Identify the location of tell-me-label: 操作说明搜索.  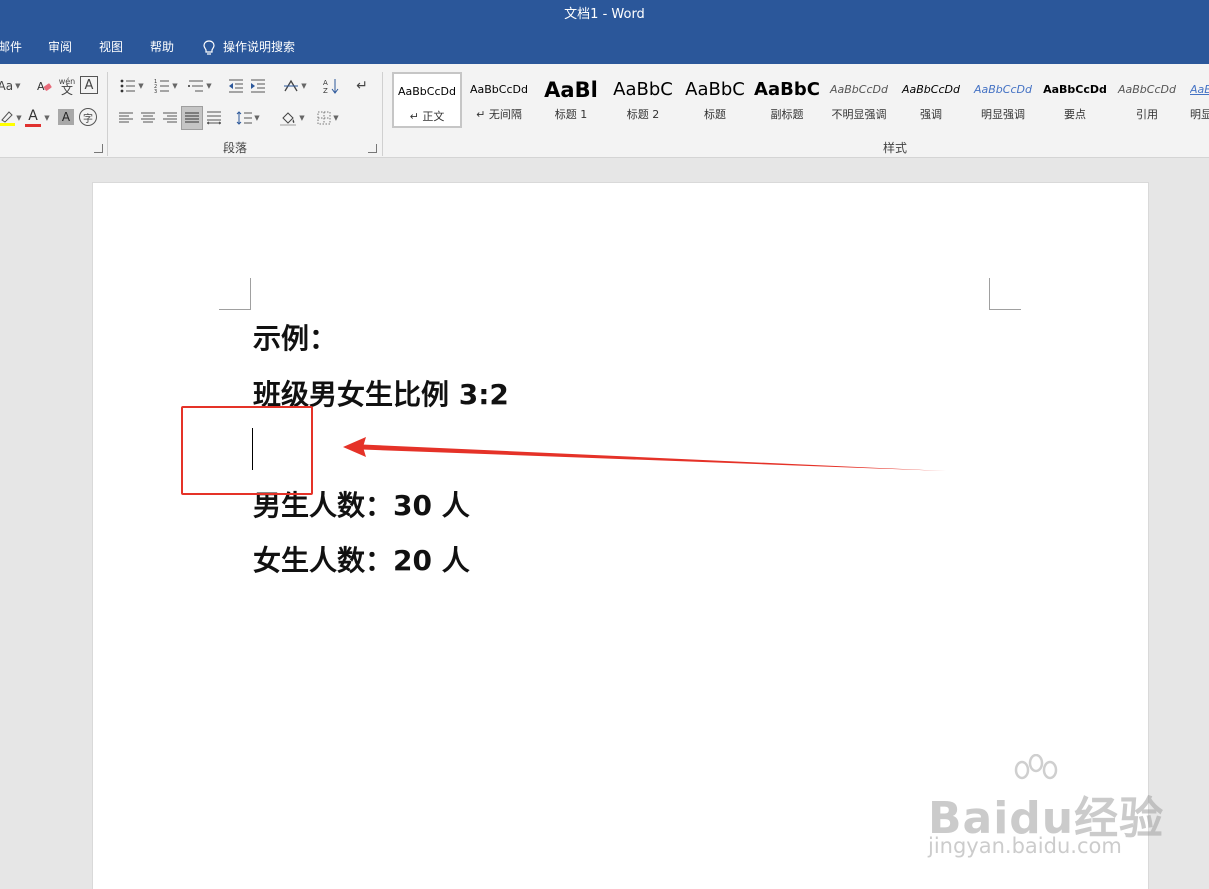
(259, 47).